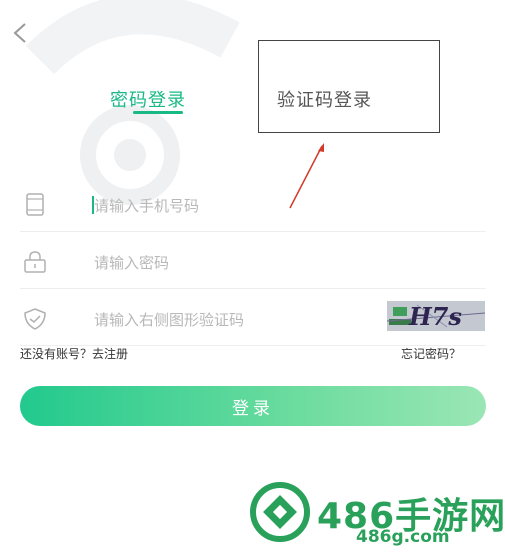  I want to click on captcha-input, so click(234, 320).